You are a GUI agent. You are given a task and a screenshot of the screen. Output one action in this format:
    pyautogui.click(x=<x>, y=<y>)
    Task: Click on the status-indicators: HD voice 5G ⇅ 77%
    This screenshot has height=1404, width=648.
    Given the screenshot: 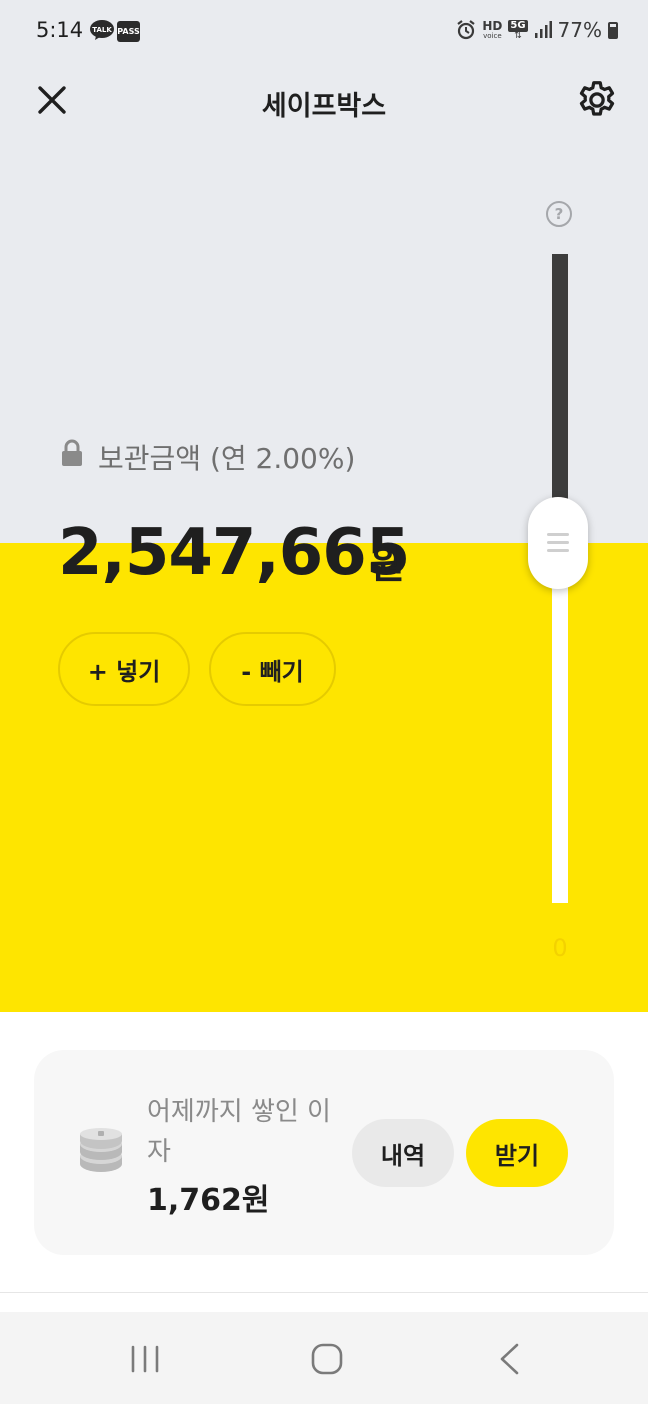 What is the action you would take?
    pyautogui.click(x=537, y=30)
    